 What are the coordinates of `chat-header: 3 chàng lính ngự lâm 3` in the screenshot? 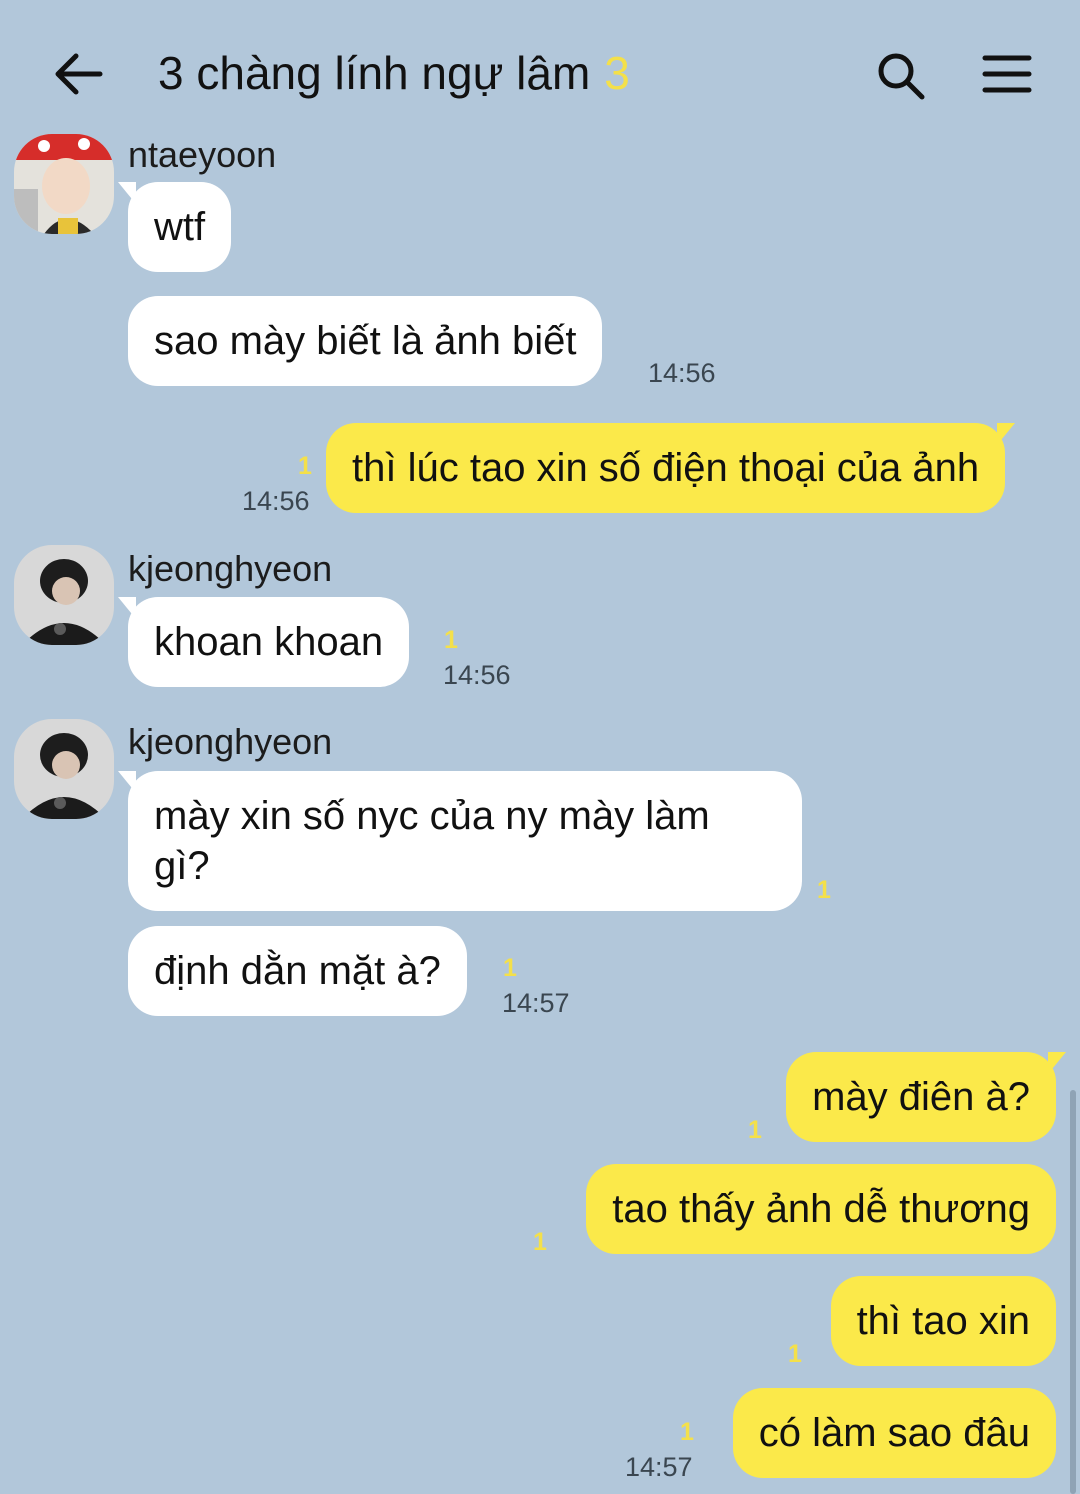 It's located at (540, 72).